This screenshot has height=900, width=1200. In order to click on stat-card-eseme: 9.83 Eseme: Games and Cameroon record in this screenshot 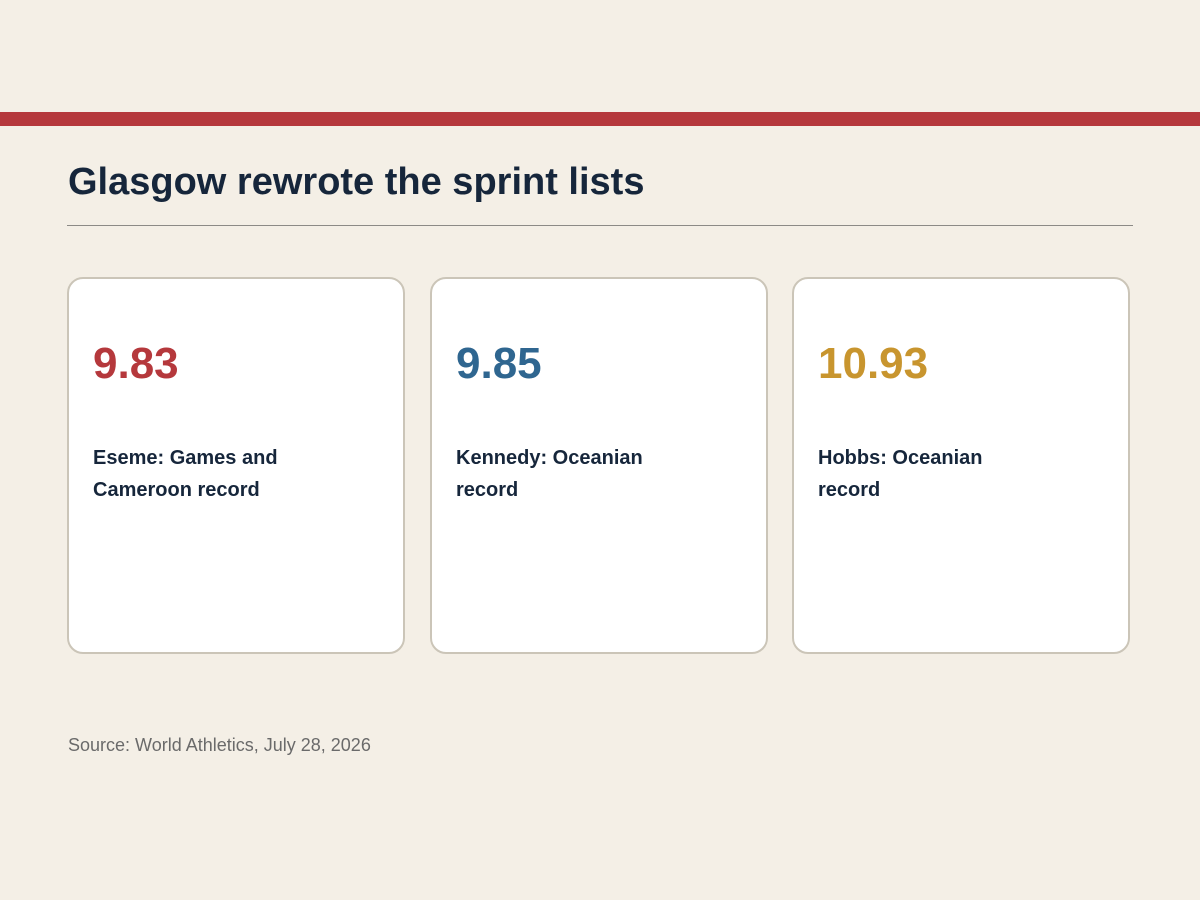, I will do `click(236, 465)`.